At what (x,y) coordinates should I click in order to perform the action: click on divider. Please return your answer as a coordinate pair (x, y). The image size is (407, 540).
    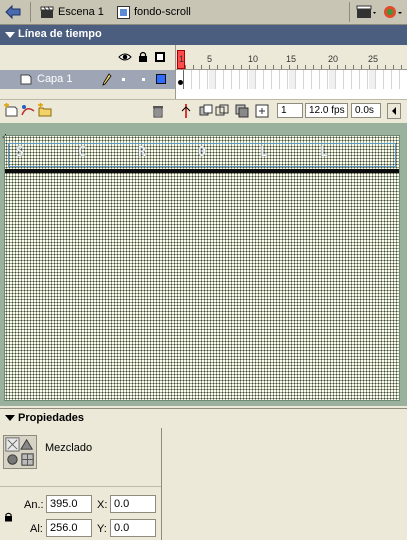
    Looking at the image, I should click on (80, 486).